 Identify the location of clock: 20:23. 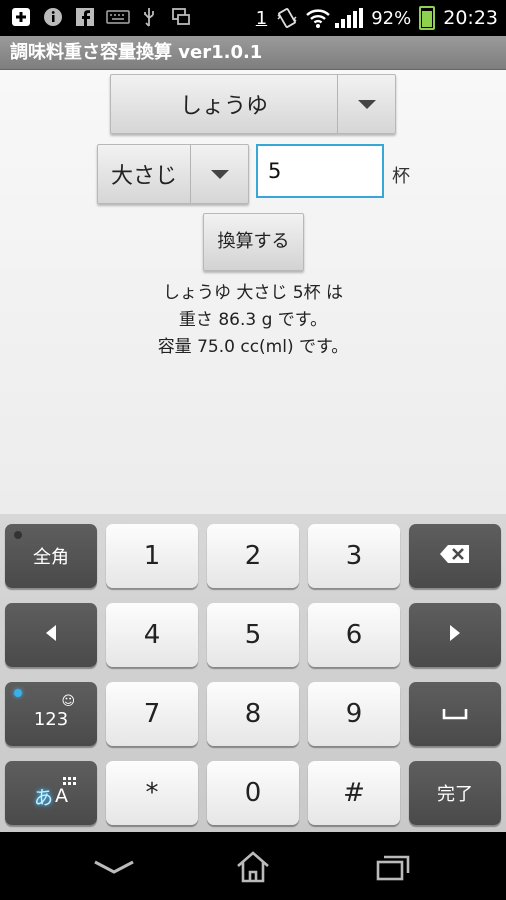
(470, 18).